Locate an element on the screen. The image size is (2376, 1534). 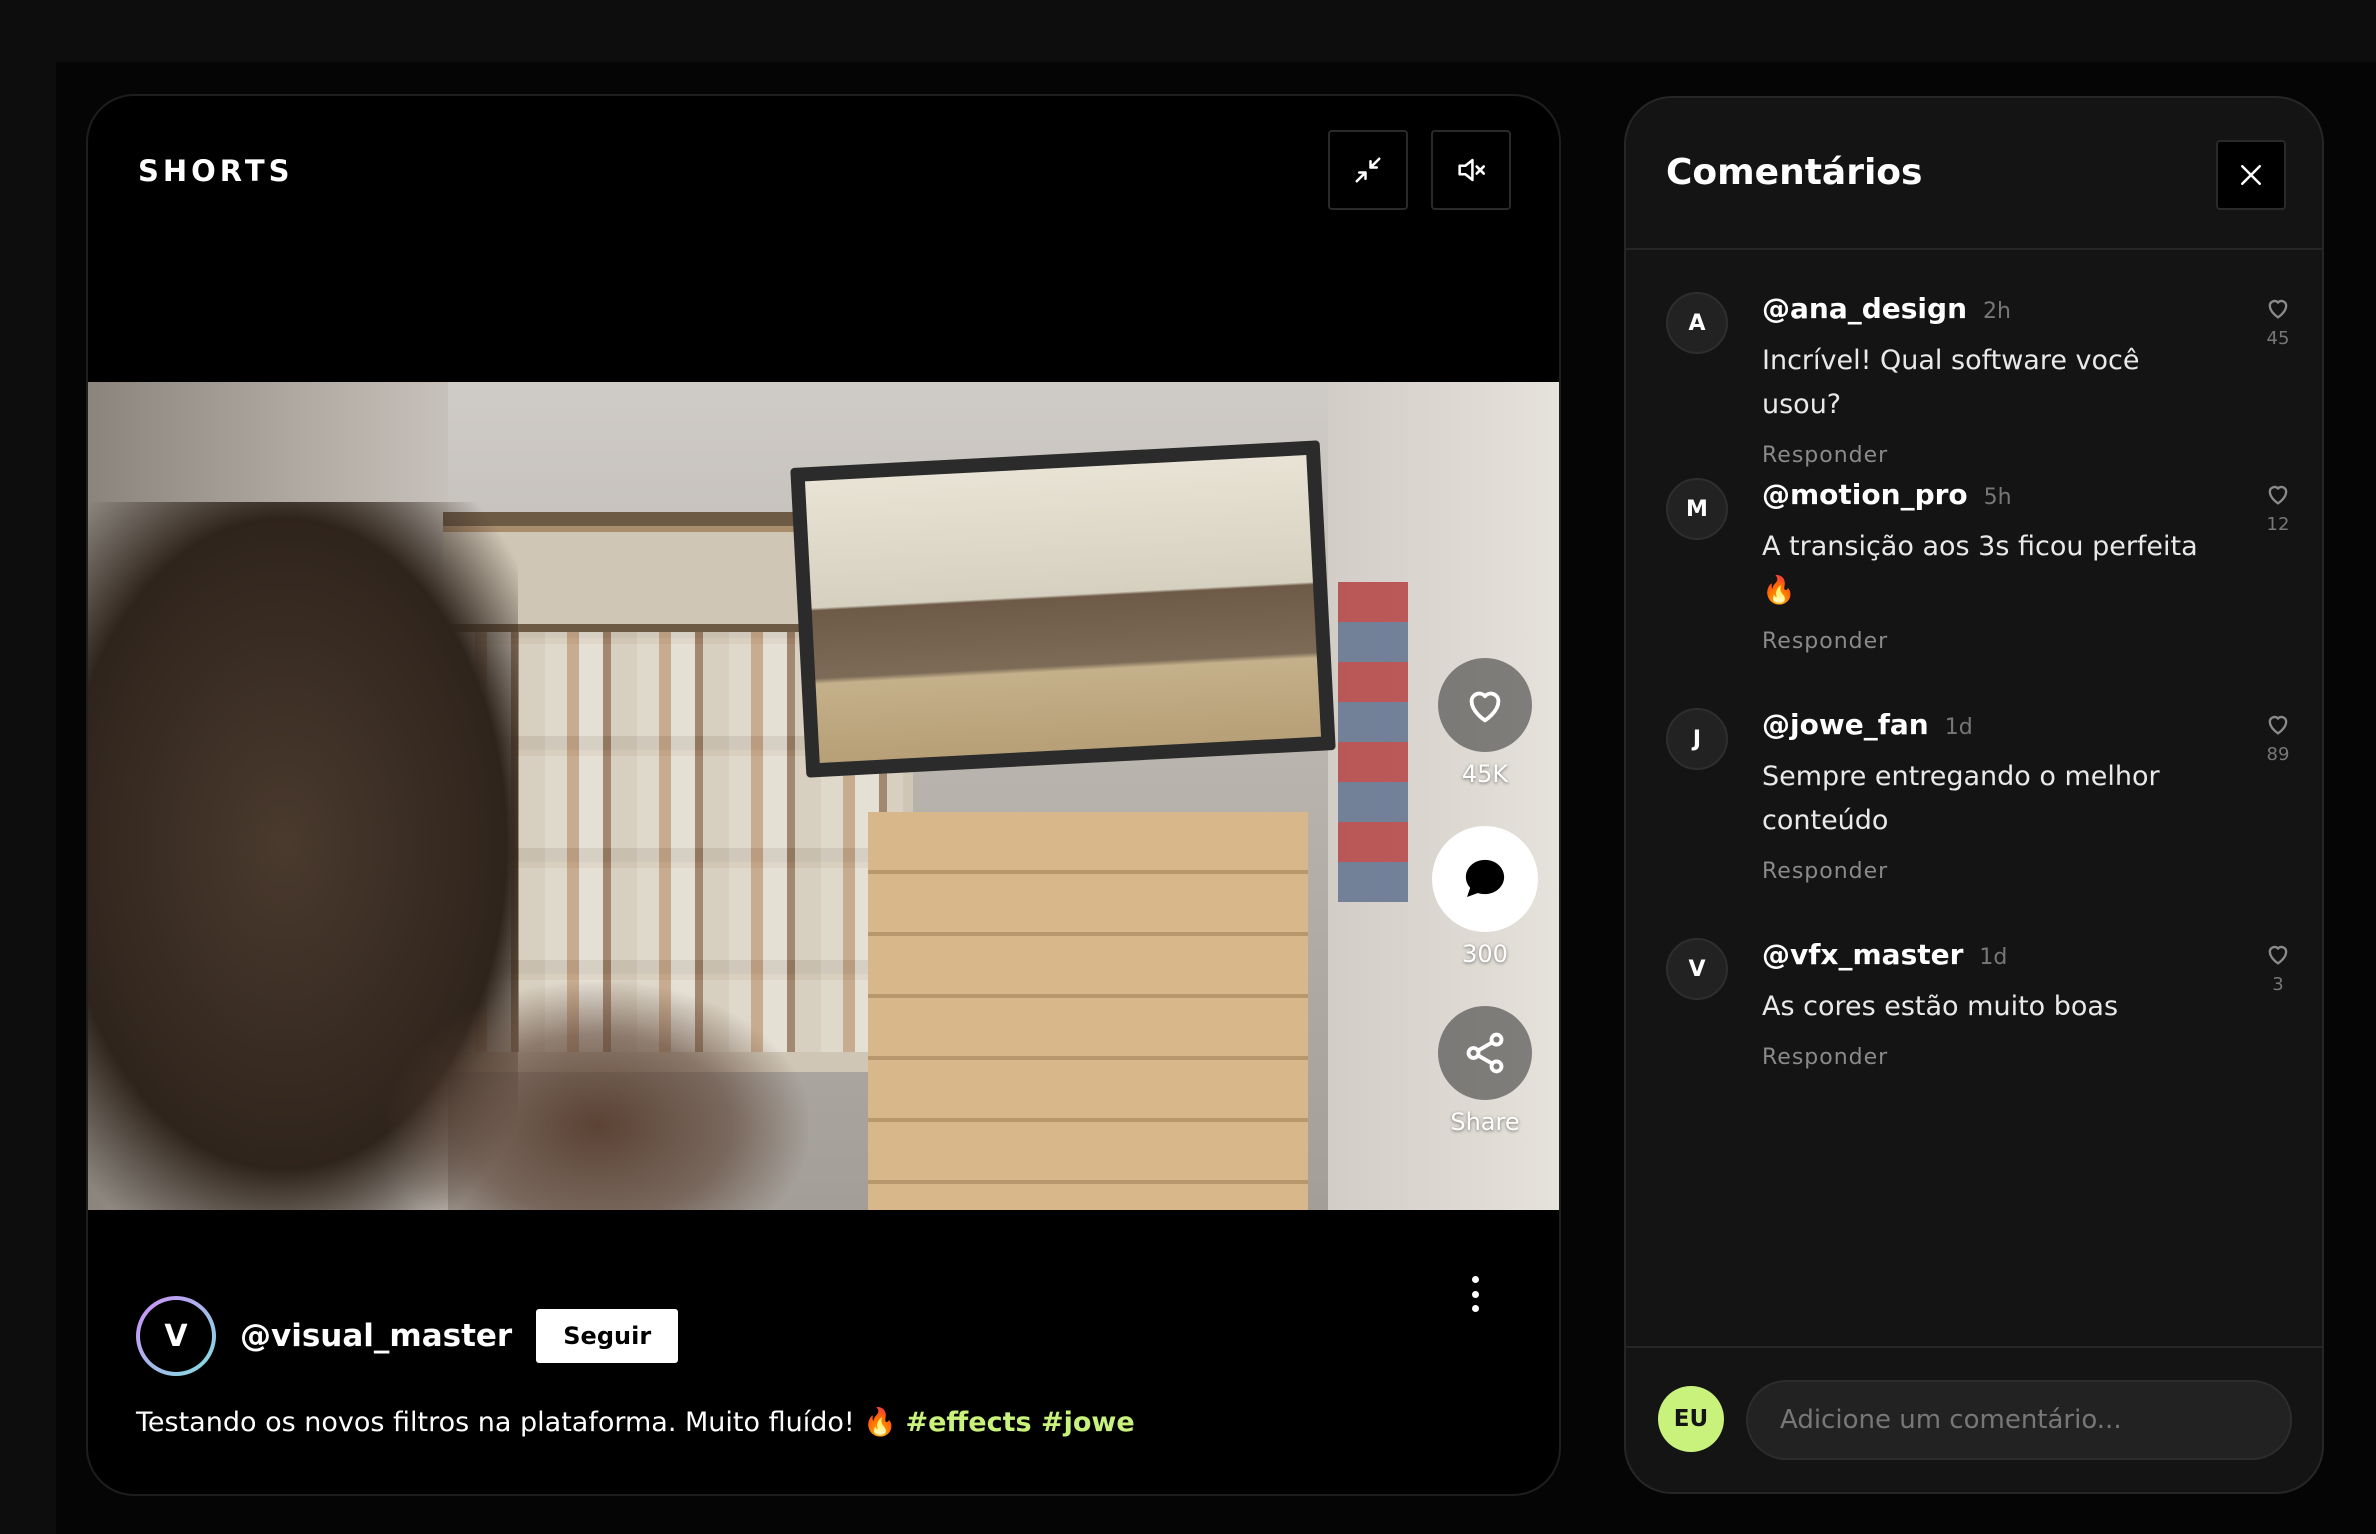
close-comments-button is located at coordinates (2251, 175).